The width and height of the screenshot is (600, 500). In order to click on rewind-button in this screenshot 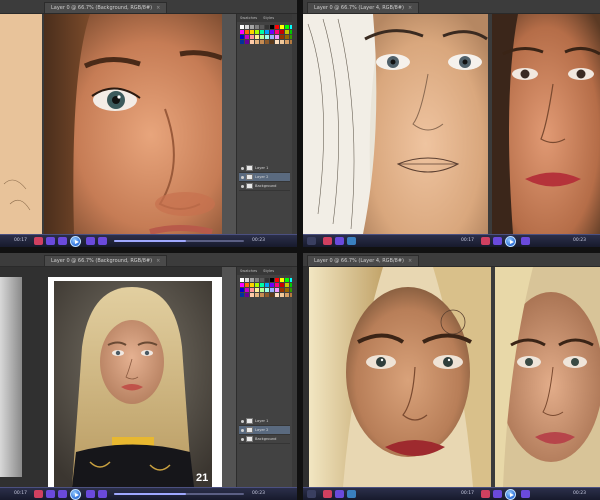, I will do `click(62, 494)`.